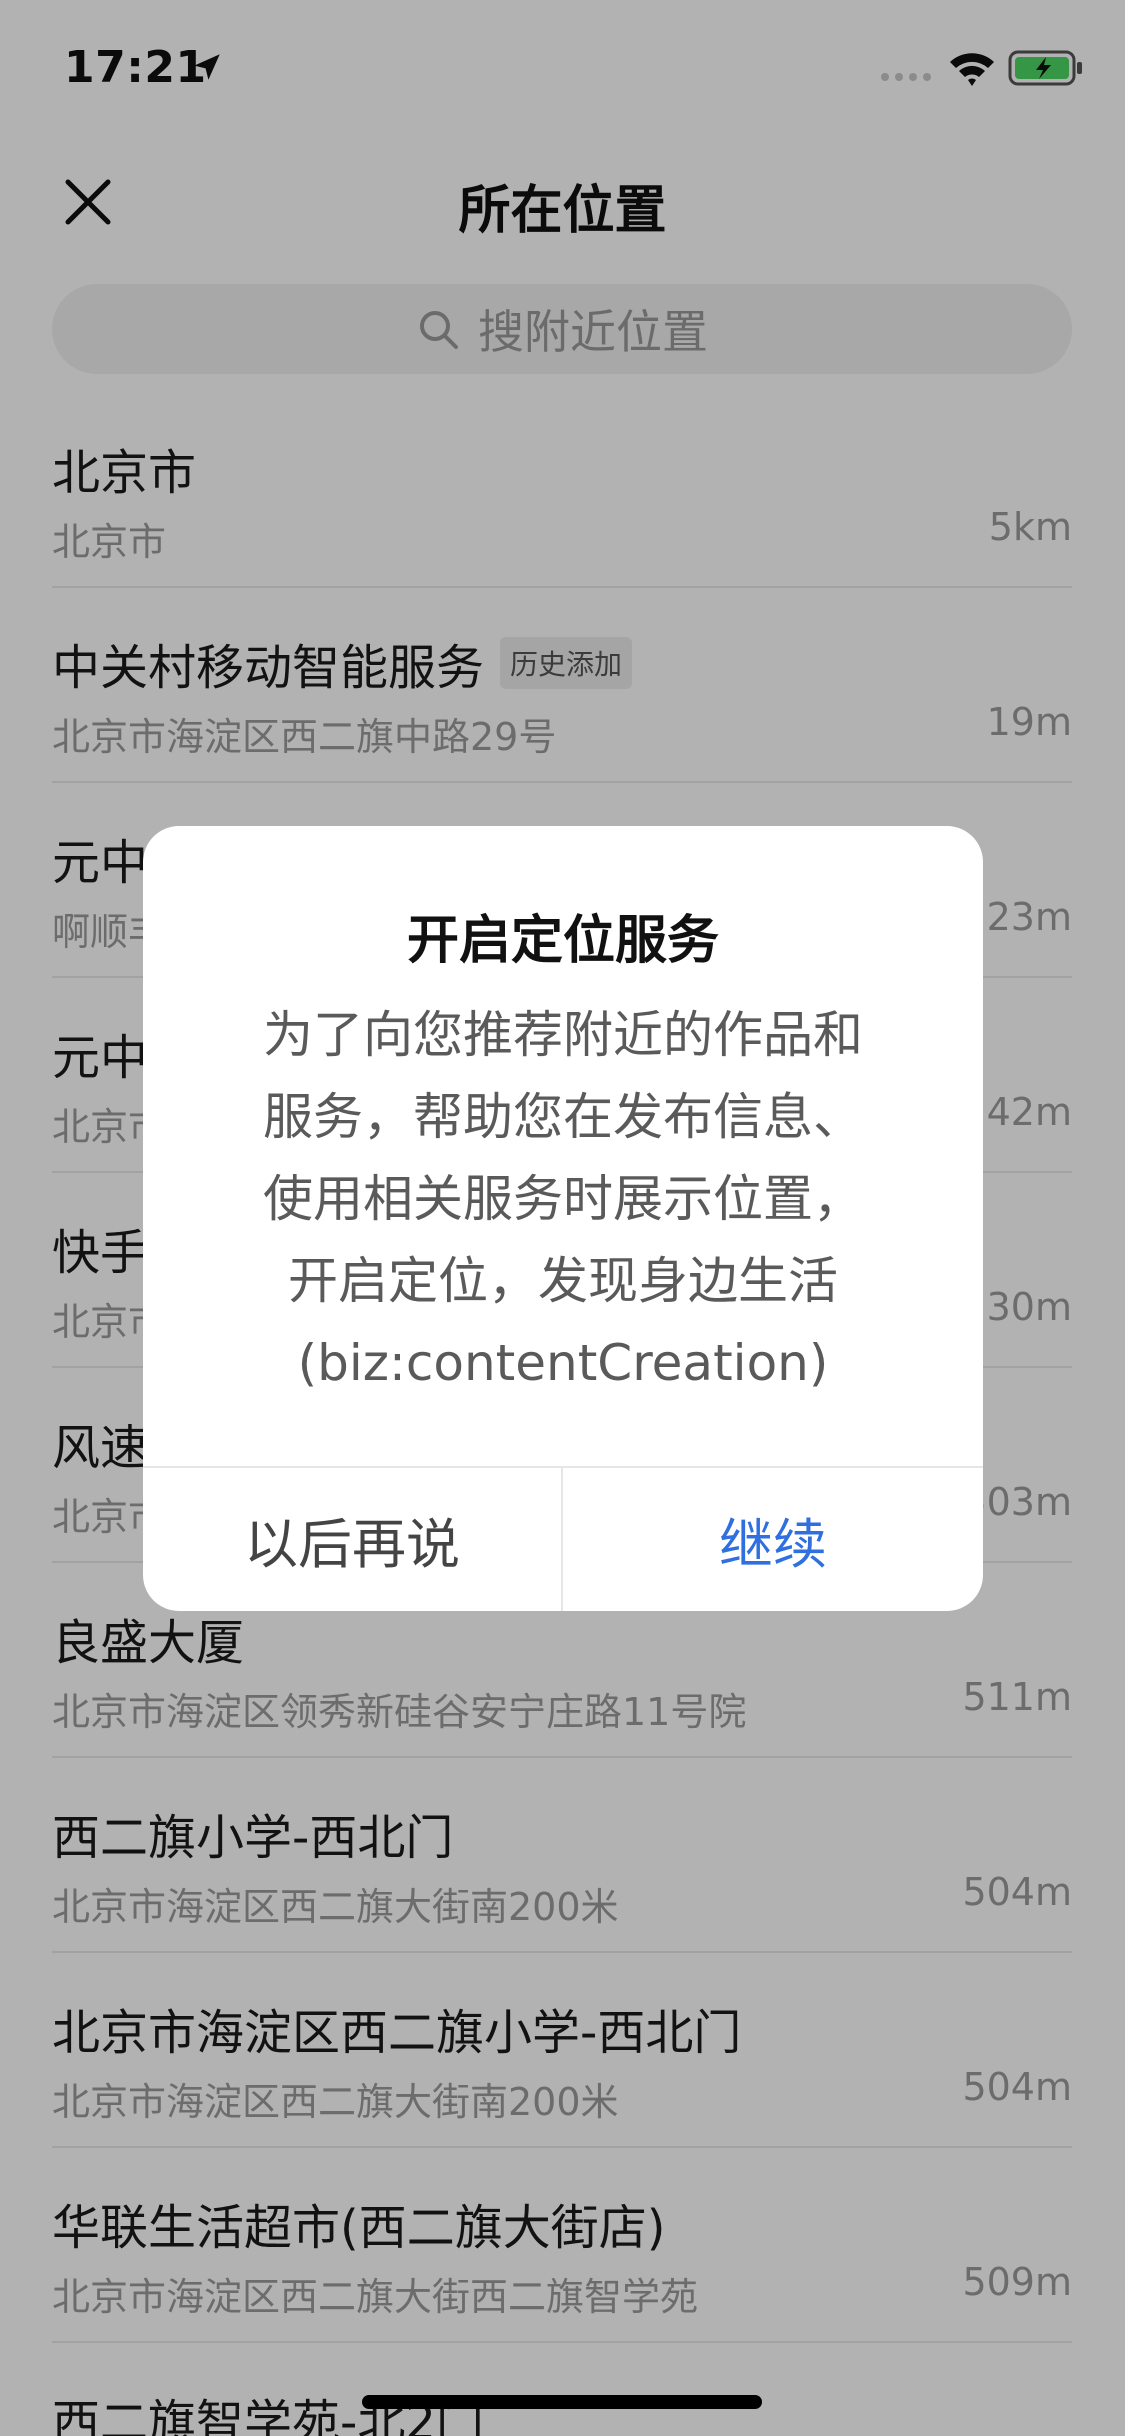 The width and height of the screenshot is (1125, 2436). I want to click on dialog-message-line: 使用相关服务时展示位置，, so click(563, 1199).